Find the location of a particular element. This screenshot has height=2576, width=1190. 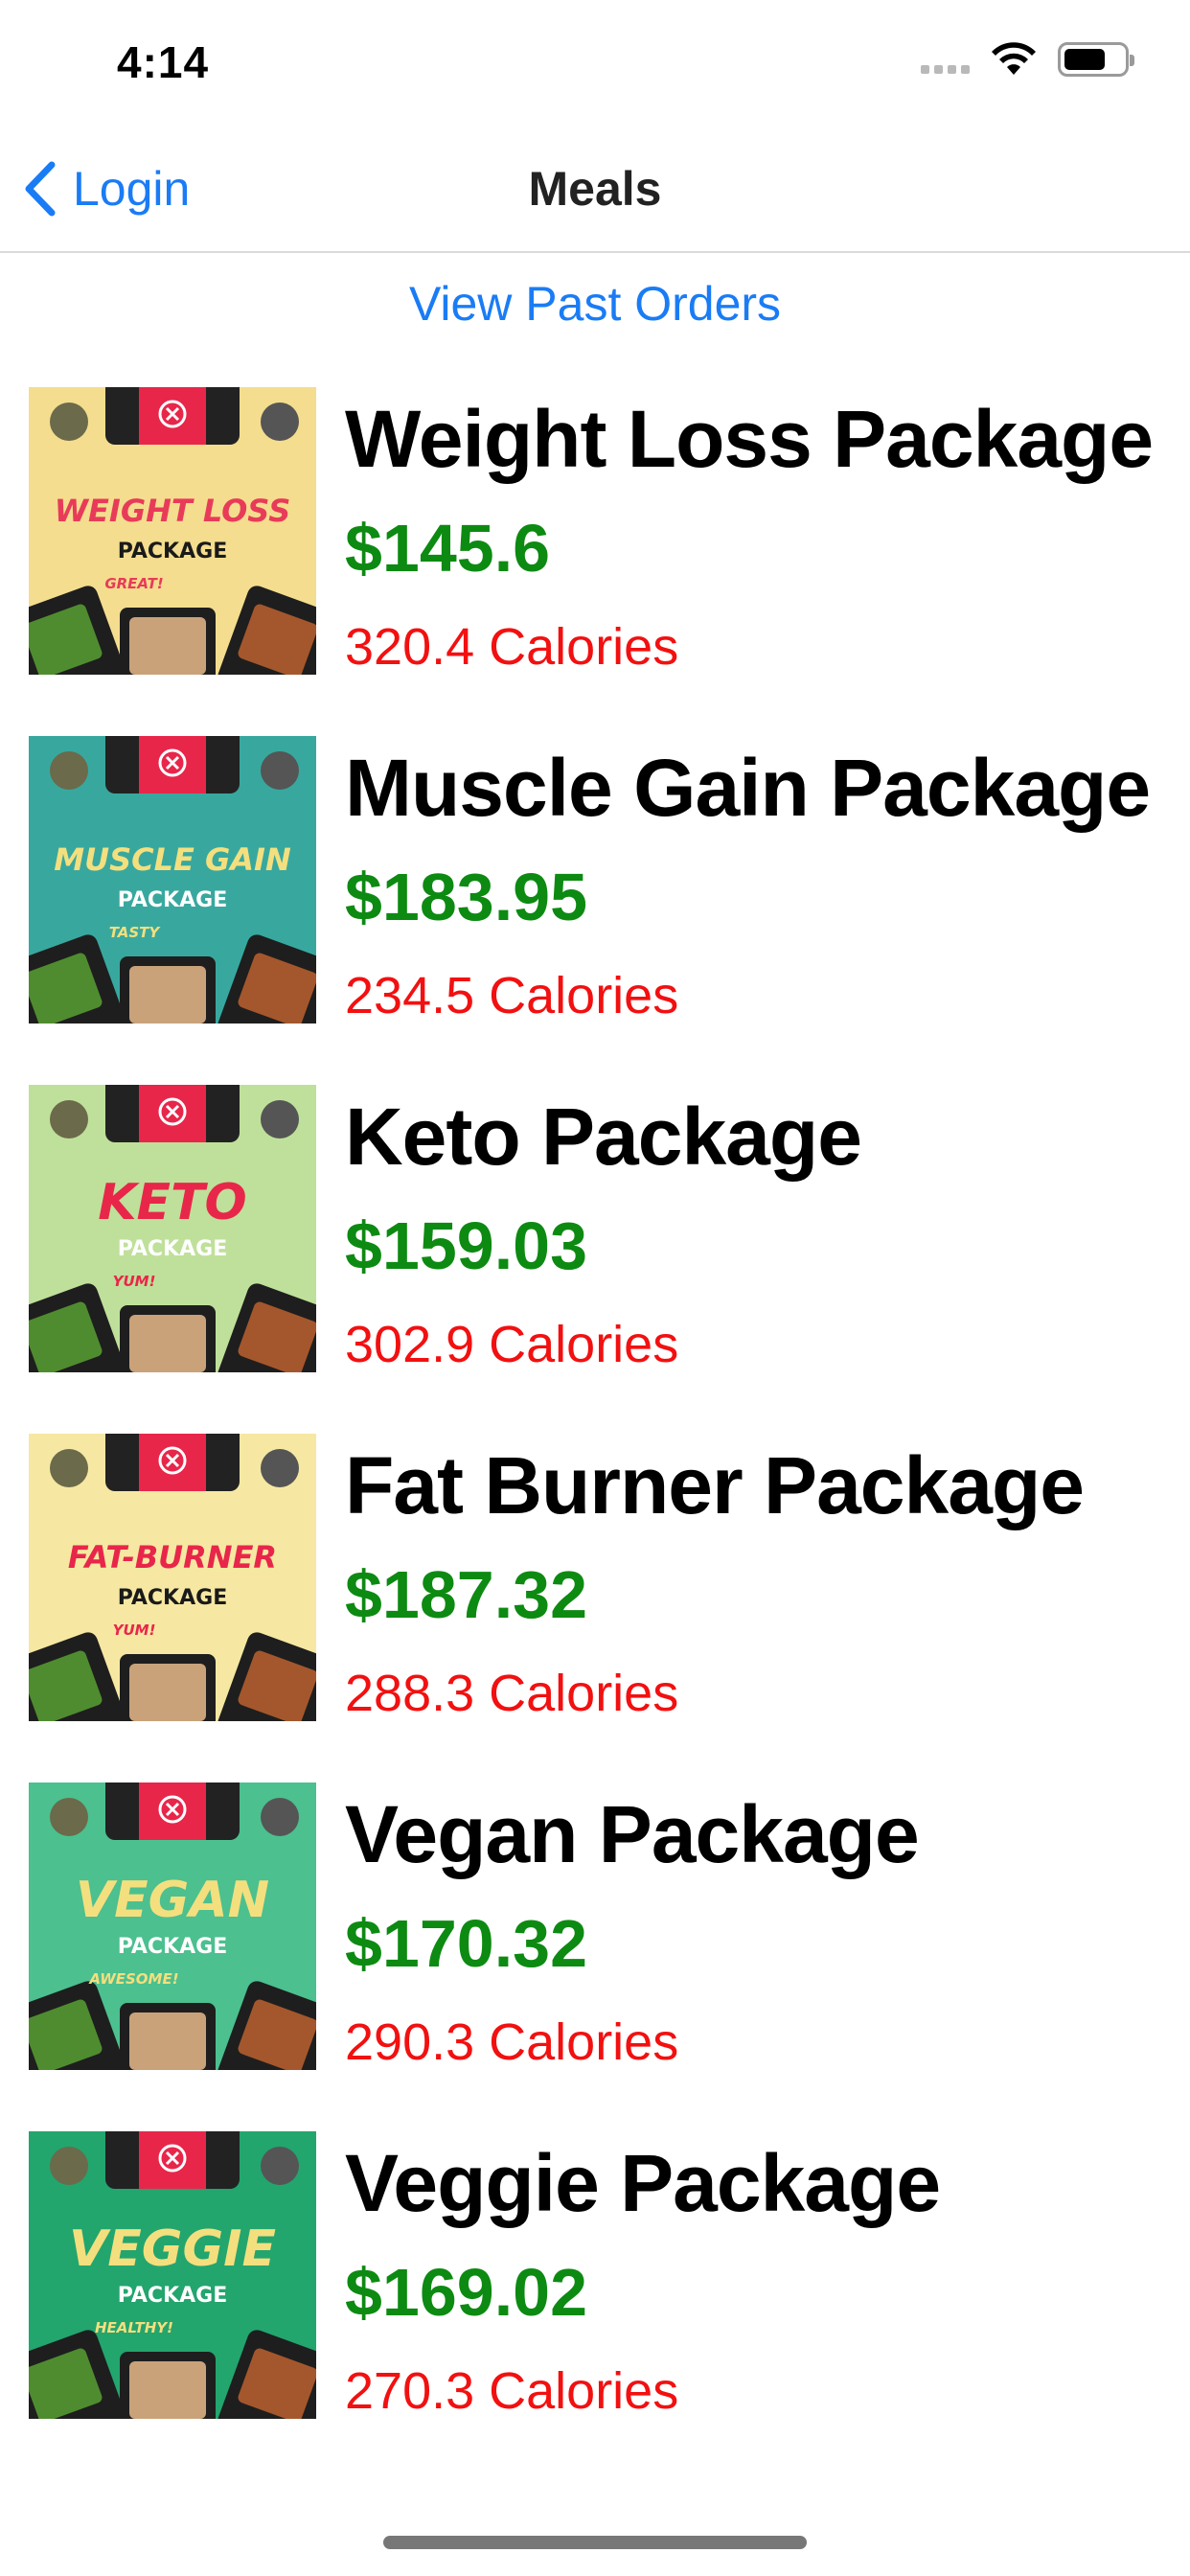

meal-image: VEGGIE PACKAGE HEALTHY! is located at coordinates (172, 2275).